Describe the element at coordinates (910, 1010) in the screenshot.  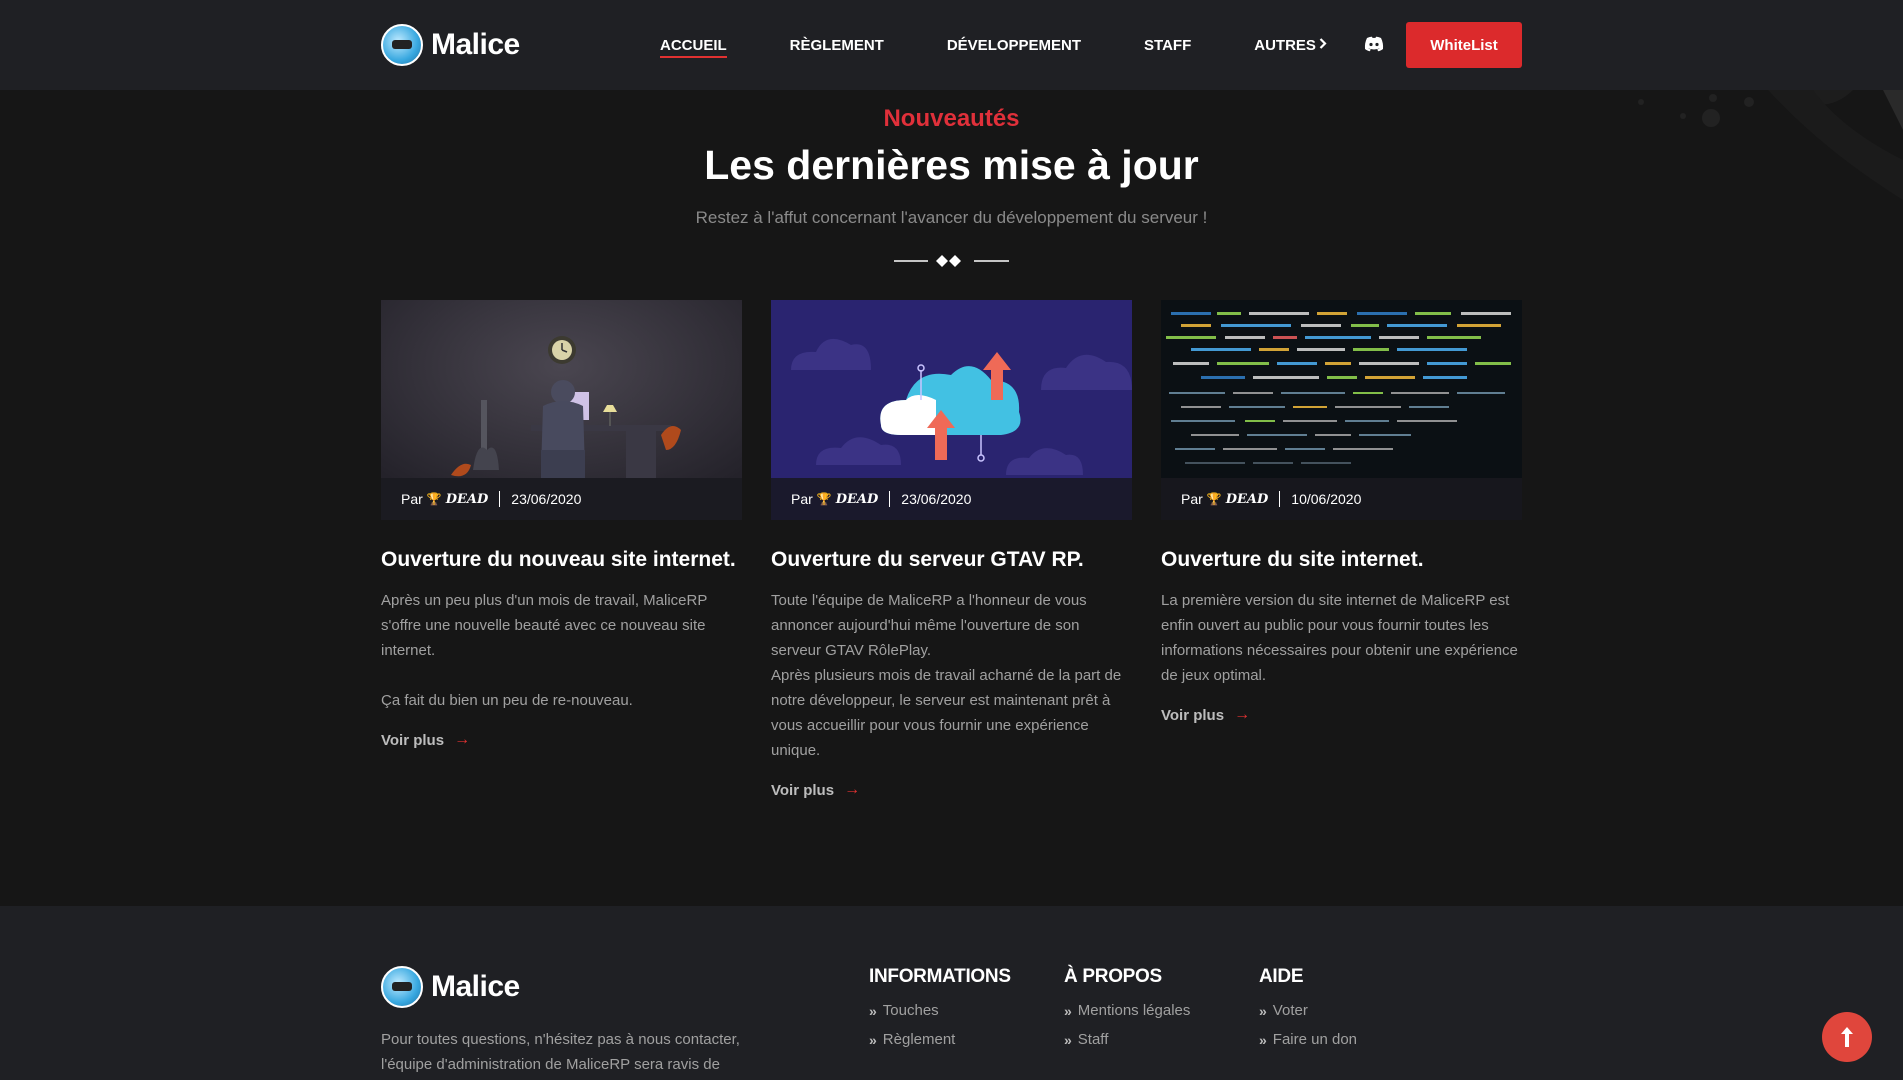
I see `footer-link-label: Touches` at that location.